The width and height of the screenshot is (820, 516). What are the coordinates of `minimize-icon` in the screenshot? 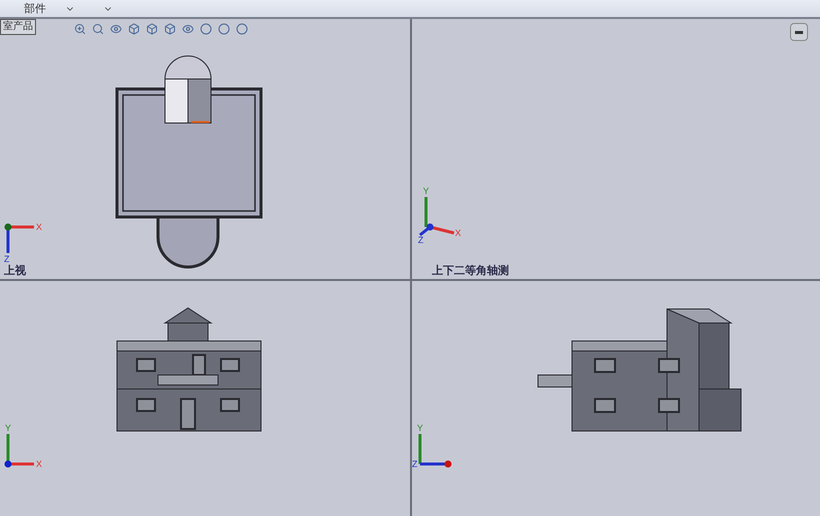 It's located at (799, 32).